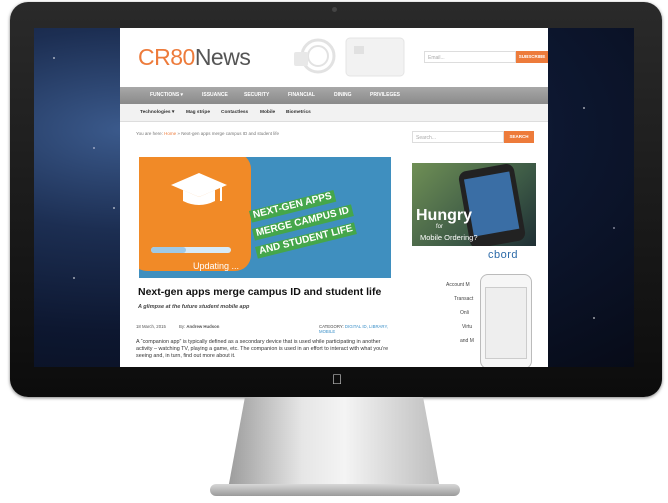  What do you see at coordinates (166, 95) in the screenshot?
I see `nav-item-functions: FUNCTIONS ▾` at bounding box center [166, 95].